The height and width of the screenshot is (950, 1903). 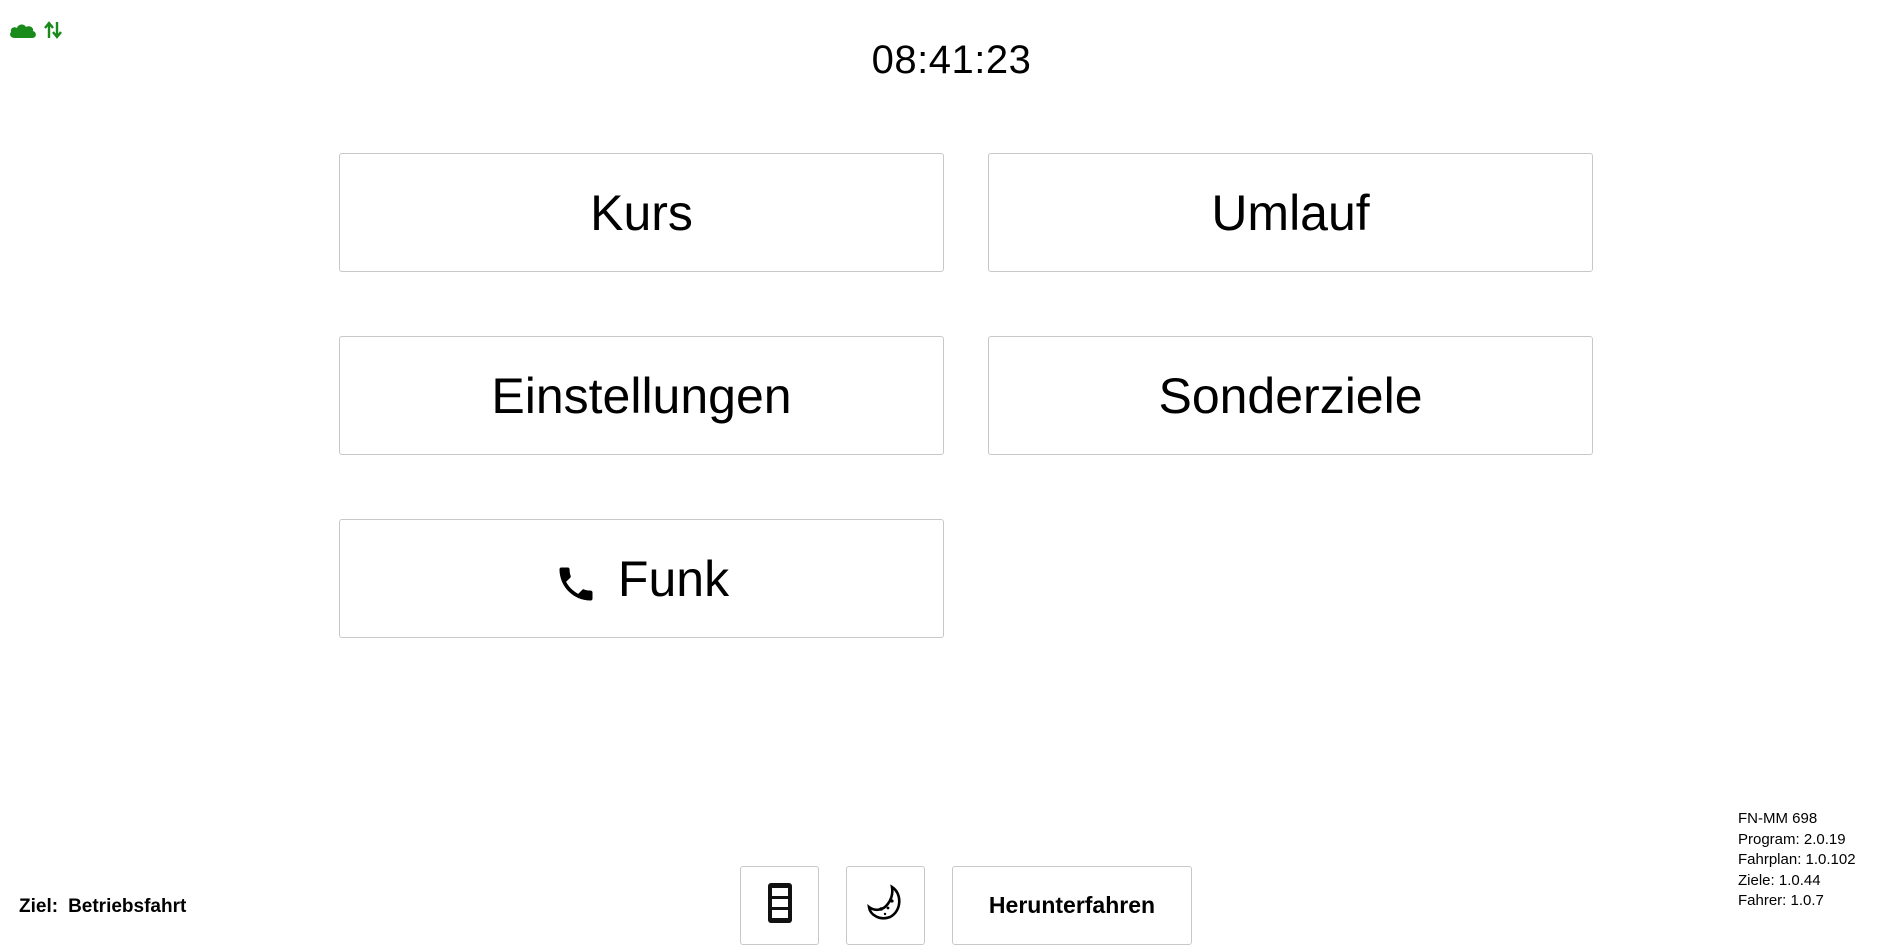 I want to click on sonderziele-button: Sonderziele, so click(x=1290, y=395).